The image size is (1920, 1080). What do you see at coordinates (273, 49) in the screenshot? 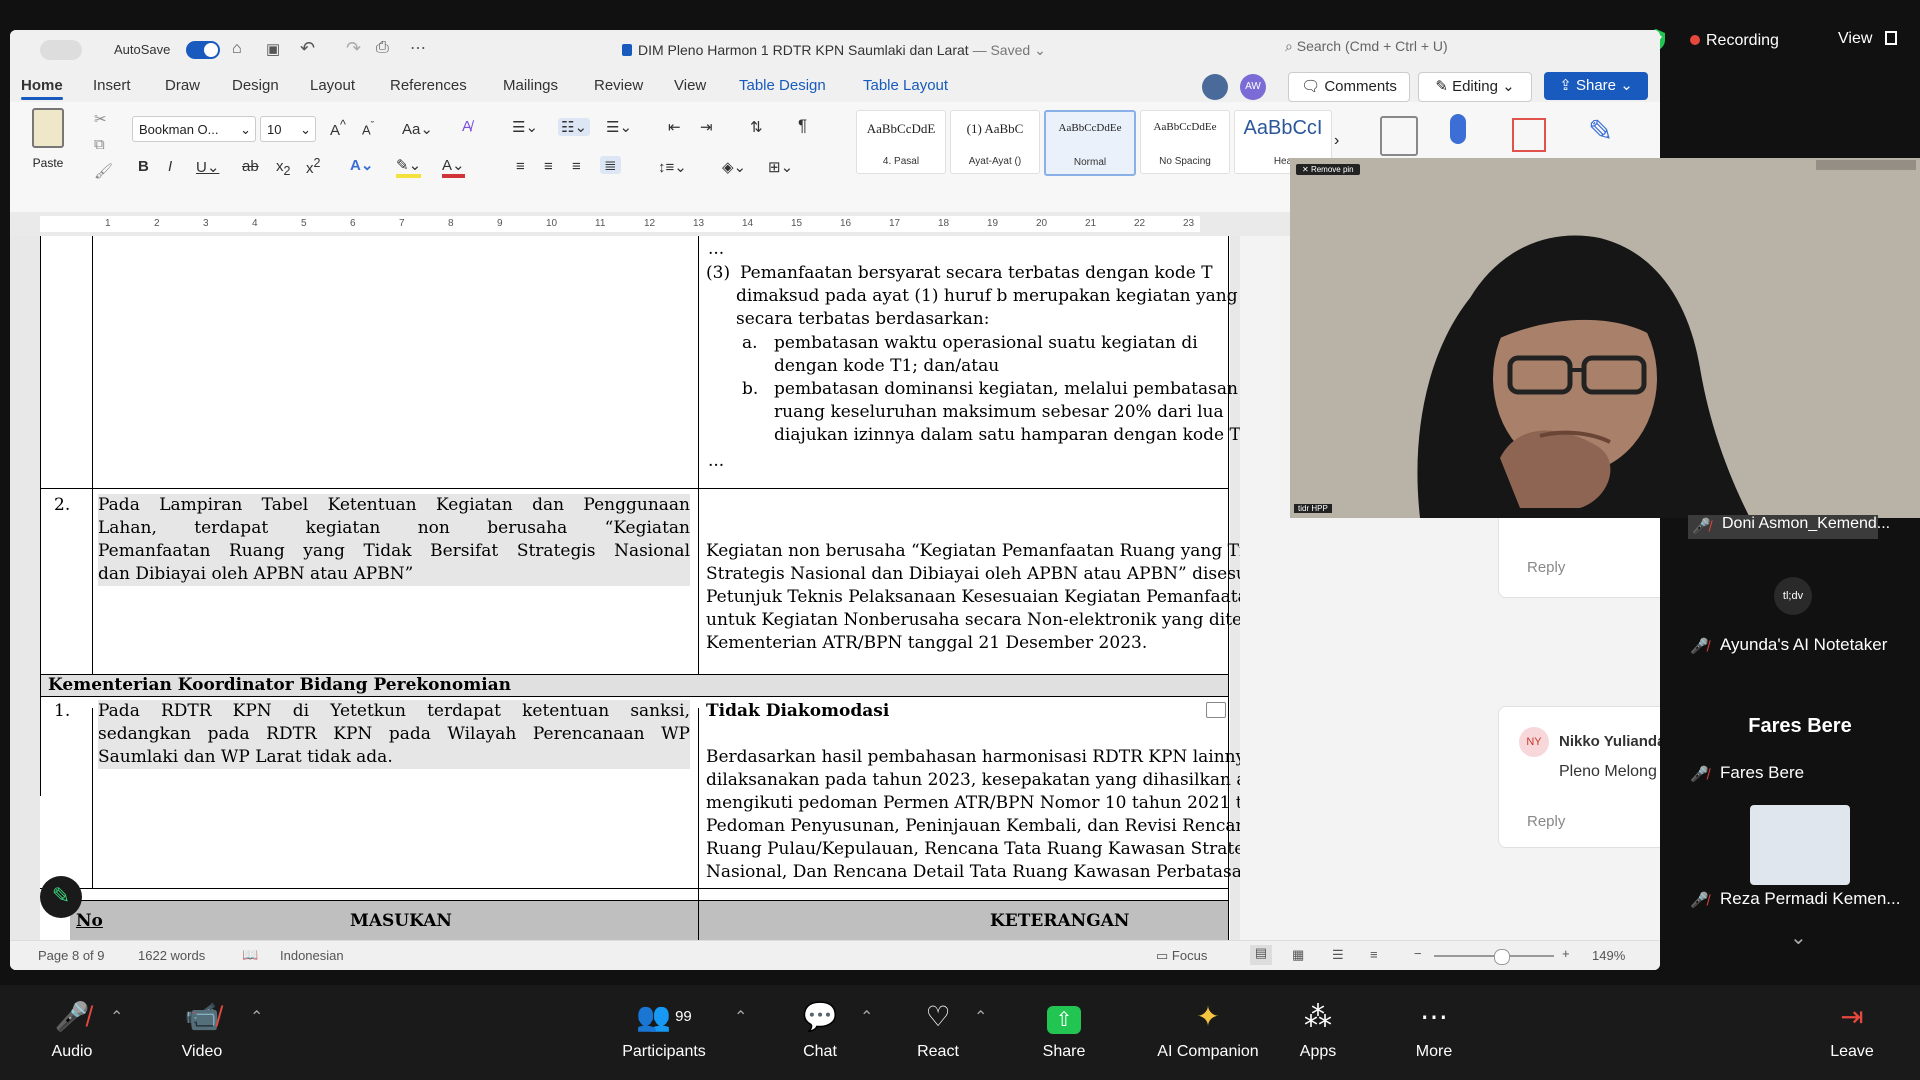
I see `save-icon: ▣` at bounding box center [273, 49].